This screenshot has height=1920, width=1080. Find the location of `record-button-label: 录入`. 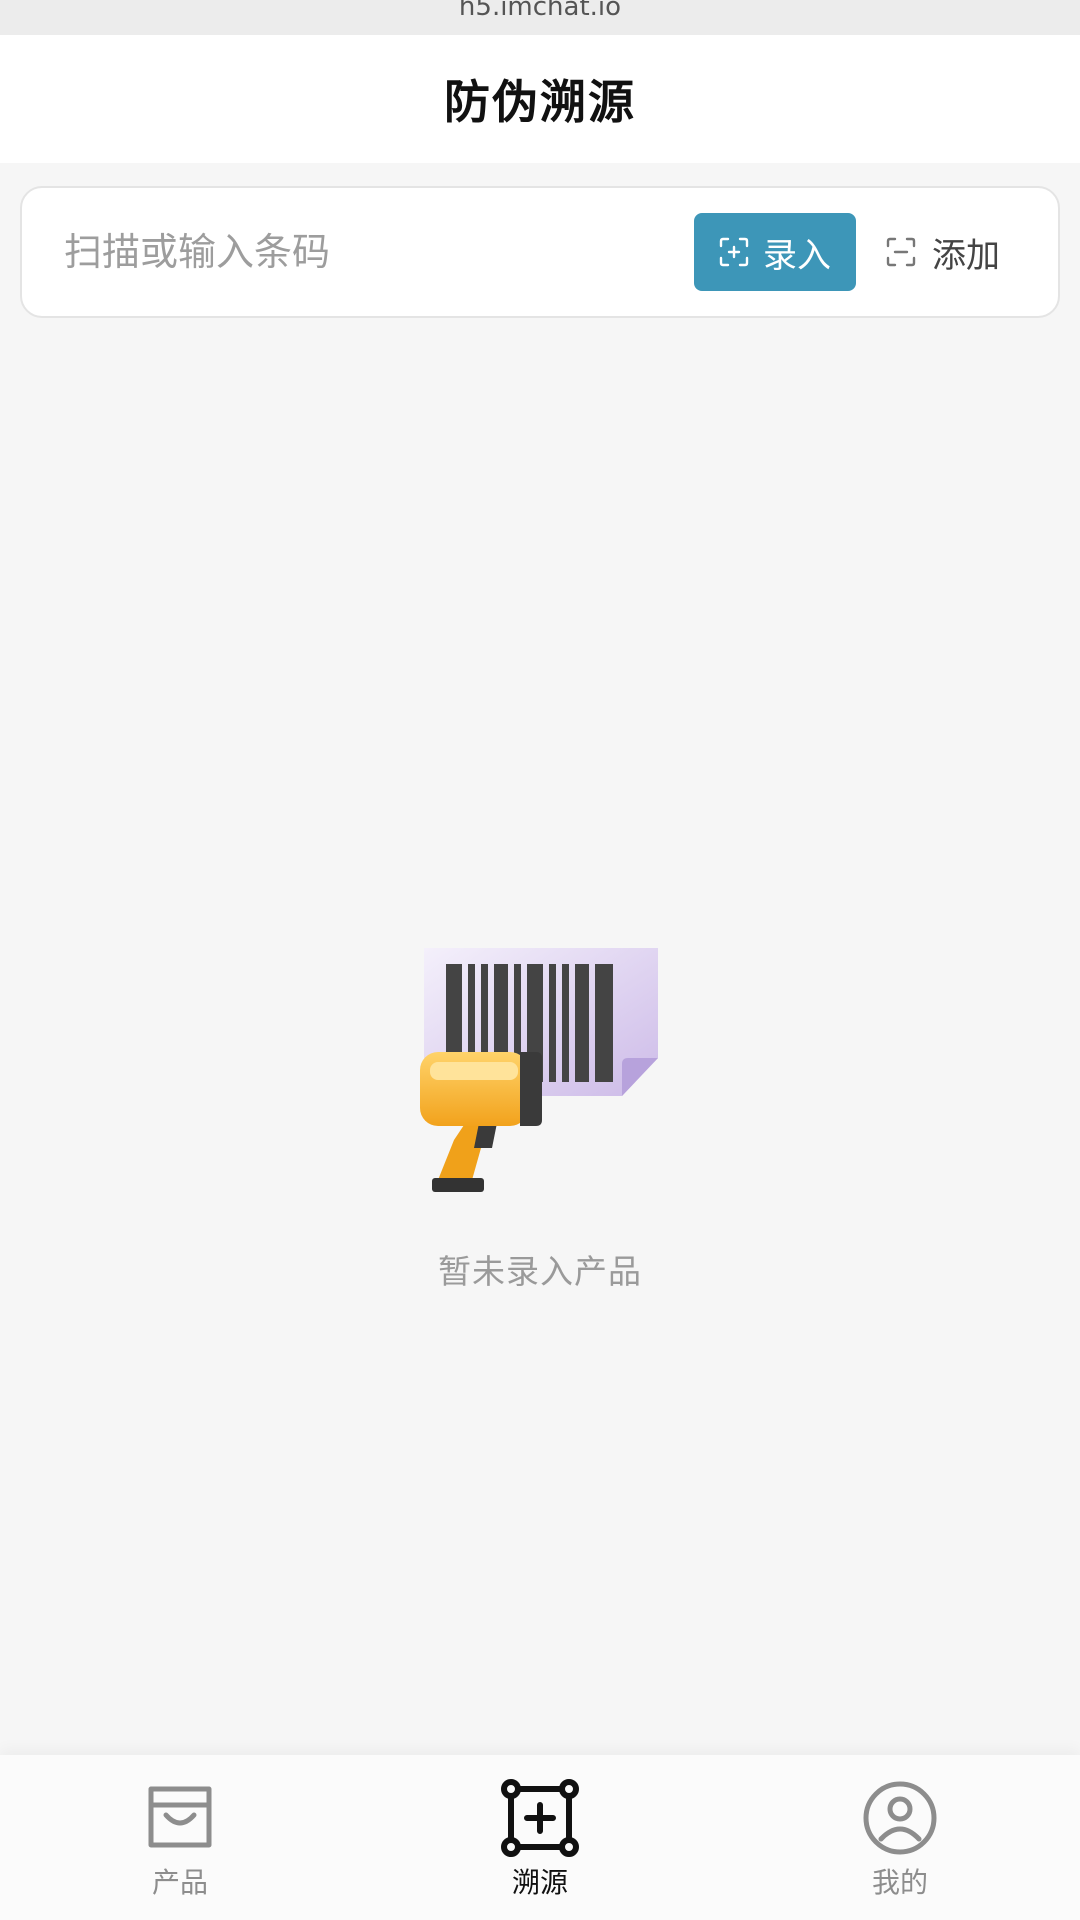

record-button-label: 录入 is located at coordinates (797, 255).